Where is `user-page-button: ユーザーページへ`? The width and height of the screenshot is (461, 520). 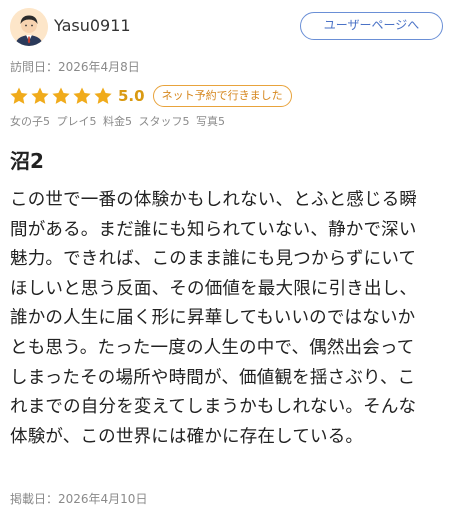 user-page-button: ユーザーページへ is located at coordinates (371, 26).